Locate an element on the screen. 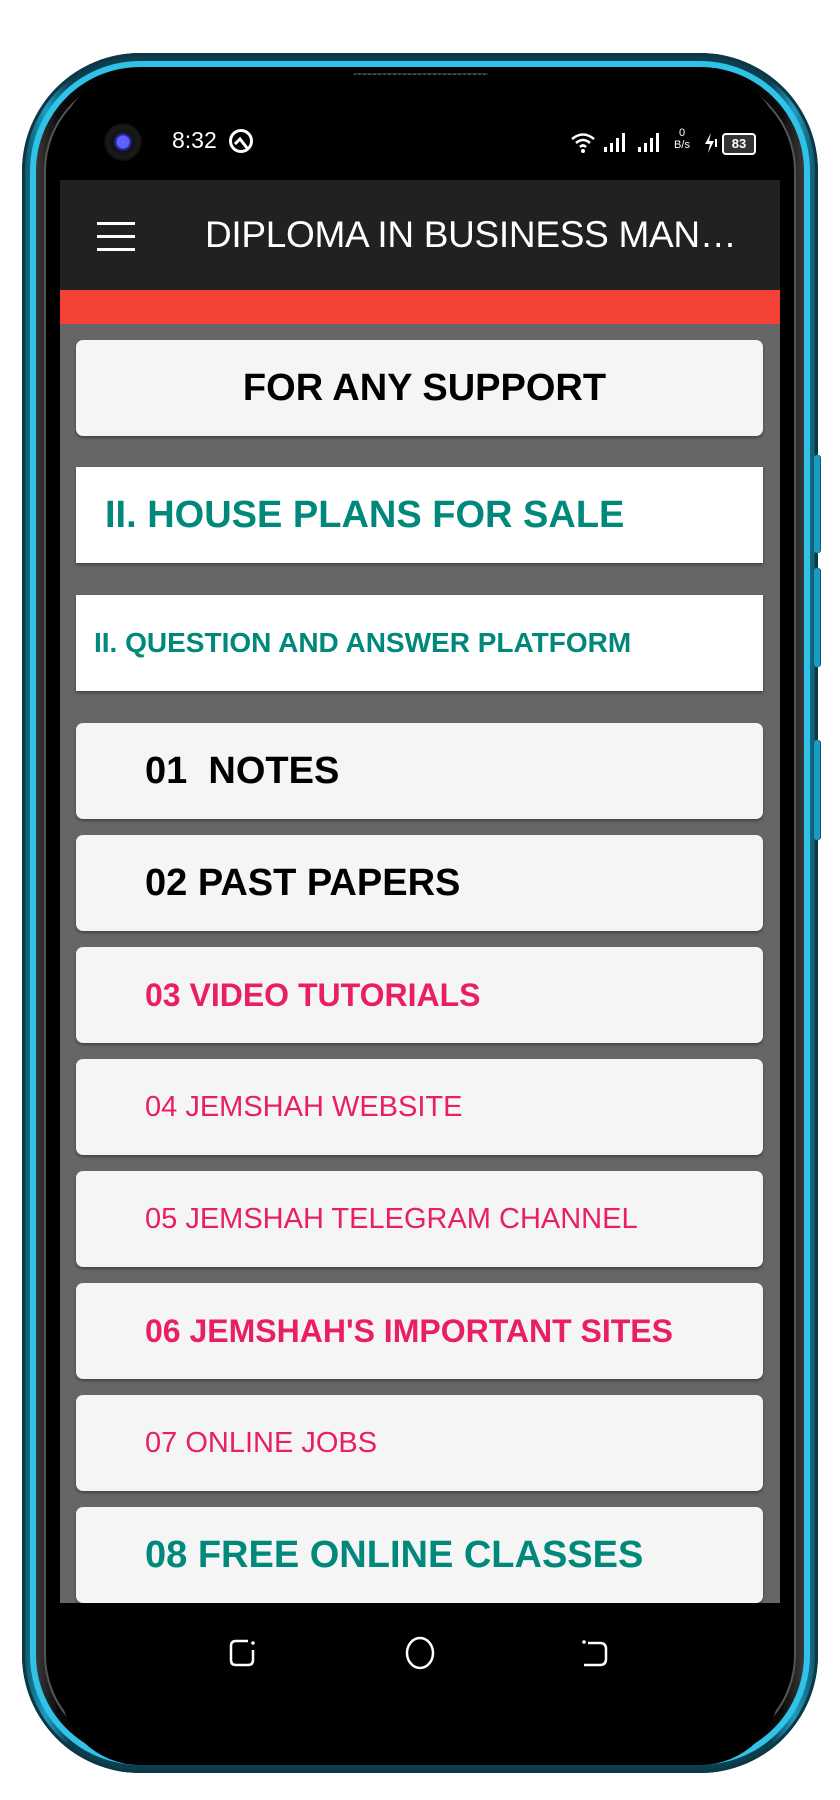 This screenshot has width=840, height=1800. video-tutorials-label: 03 VIDEO TUTORIALS is located at coordinates (313, 994).